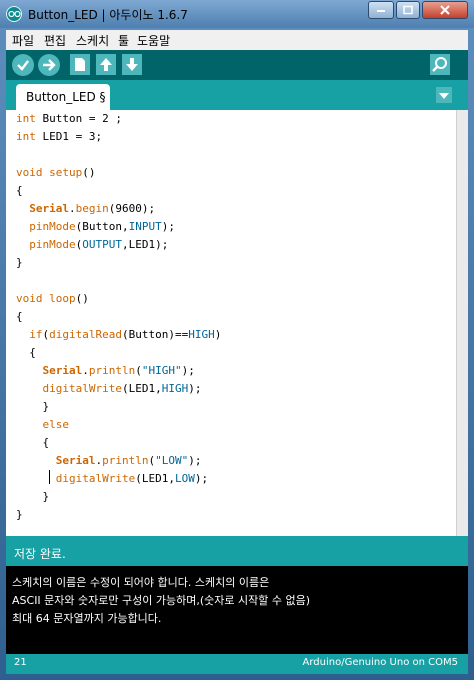 This screenshot has height=680, width=474. Describe the element at coordinates (161, 370) in the screenshot. I see `string-high: "HIGH"` at that location.